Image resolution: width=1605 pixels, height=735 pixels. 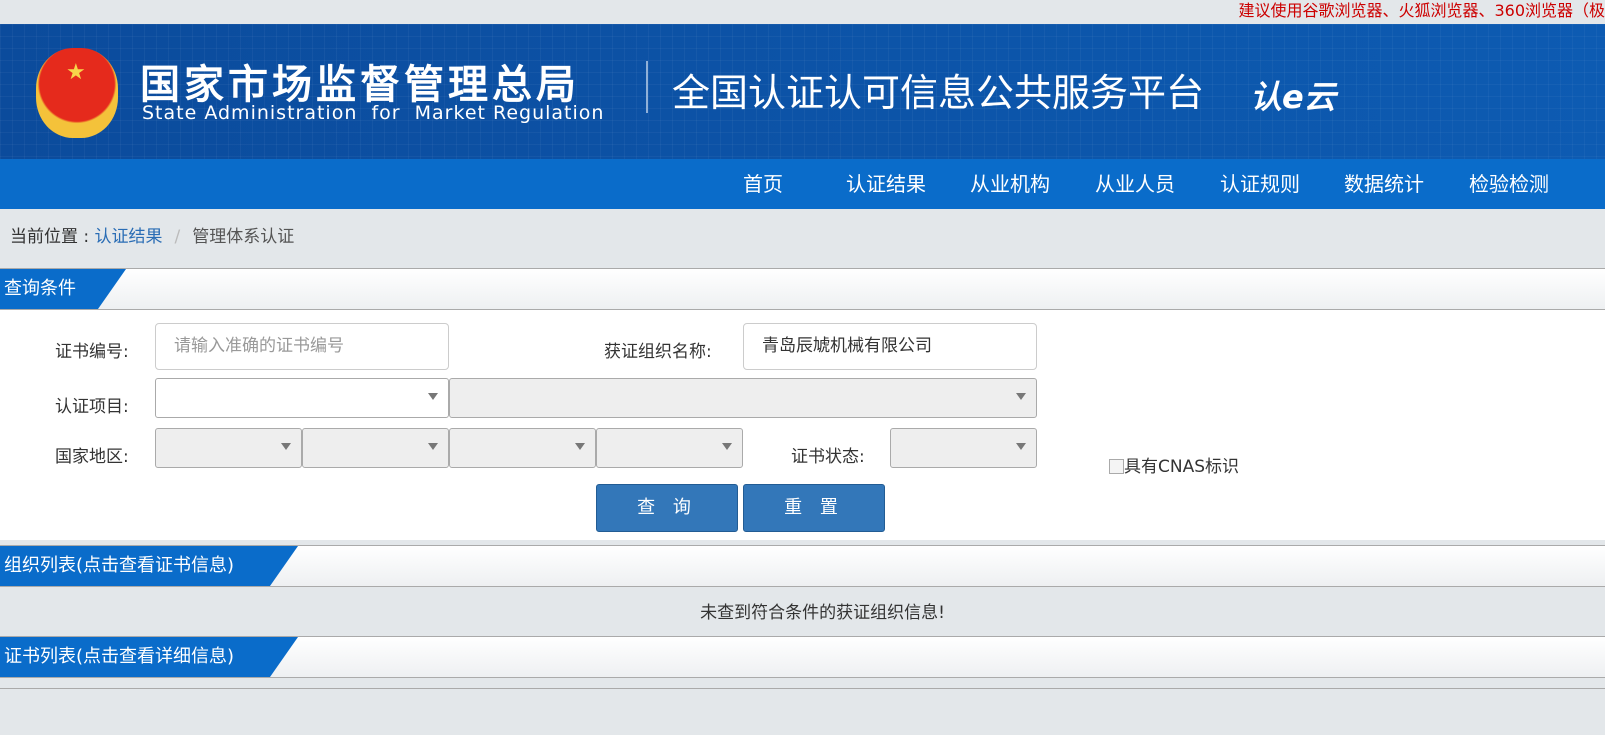 I want to click on nav-statistics: 数据统计, so click(x=1384, y=184).